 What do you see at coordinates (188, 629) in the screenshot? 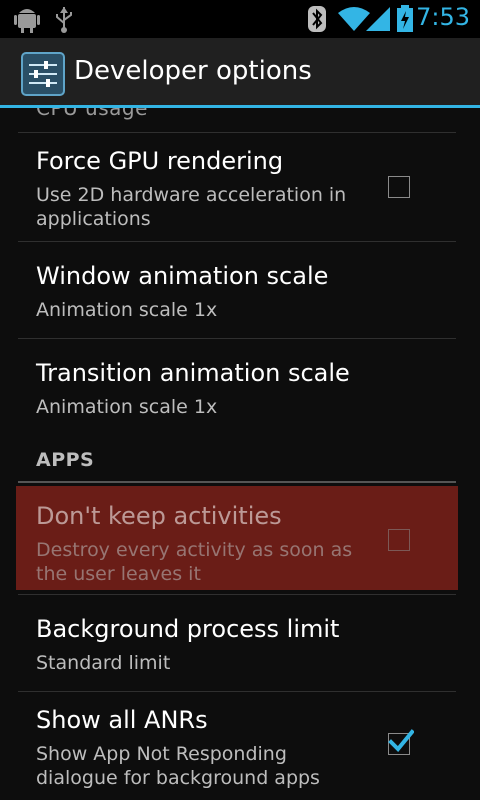
I see `item-title: Background process limit` at bounding box center [188, 629].